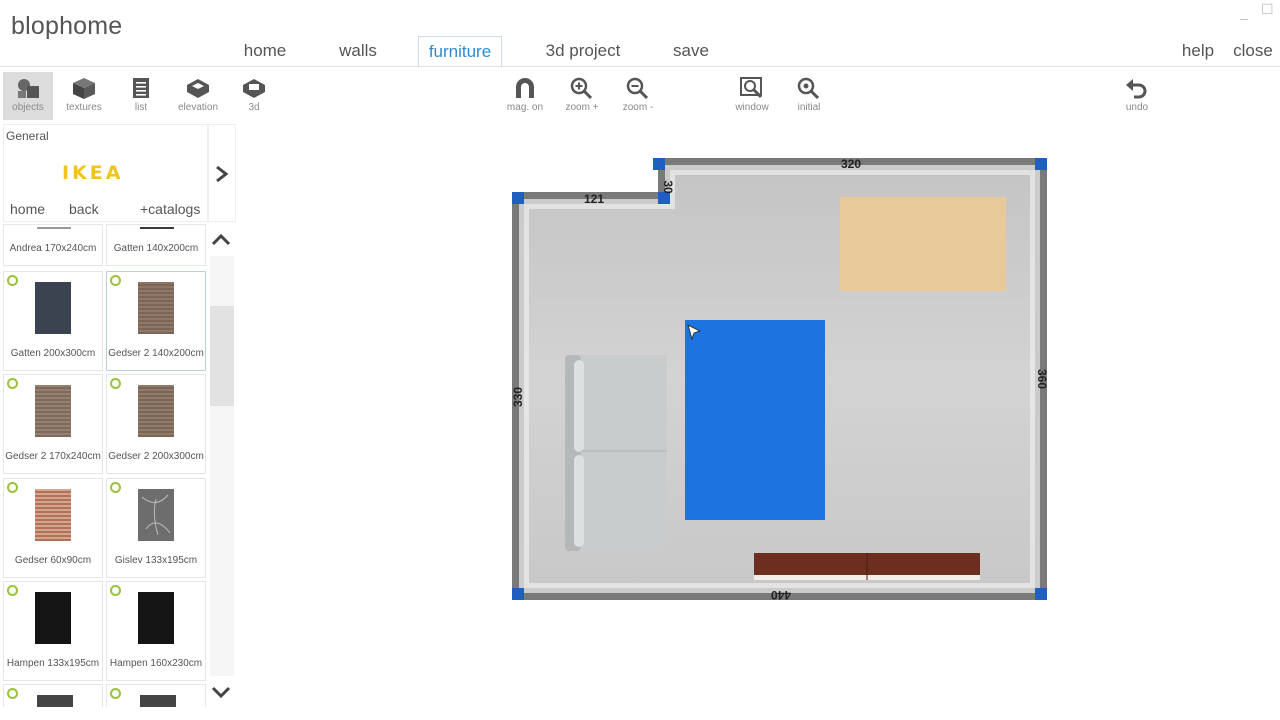 Image resolution: width=1280 pixels, height=720 pixels. I want to click on help-link: help, so click(1198, 51).